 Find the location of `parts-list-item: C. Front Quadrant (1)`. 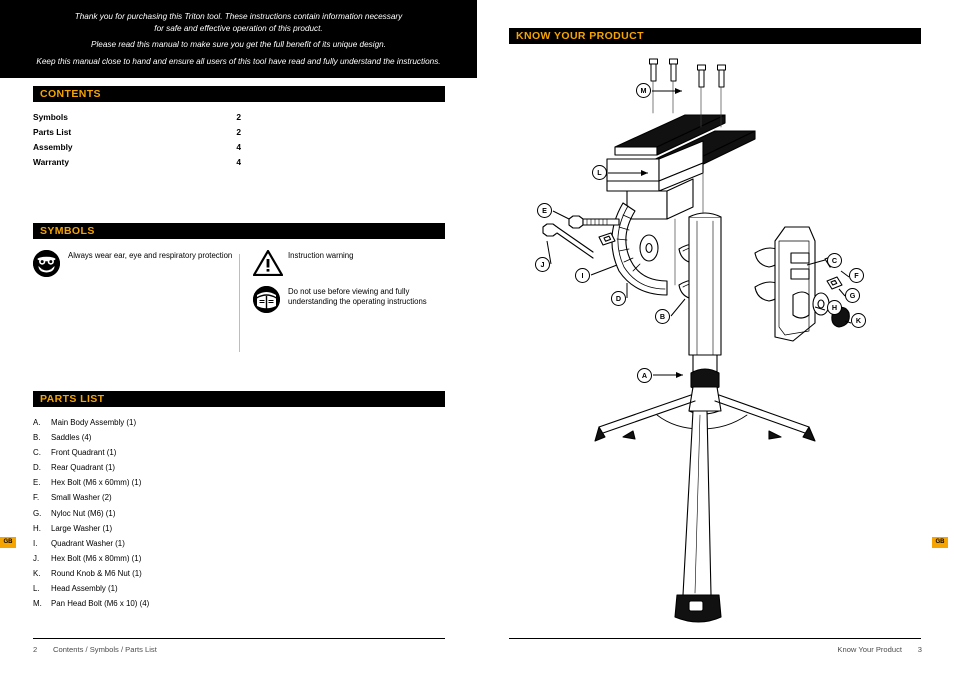

parts-list-item: C. Front Quadrant (1) is located at coordinates (223, 452).